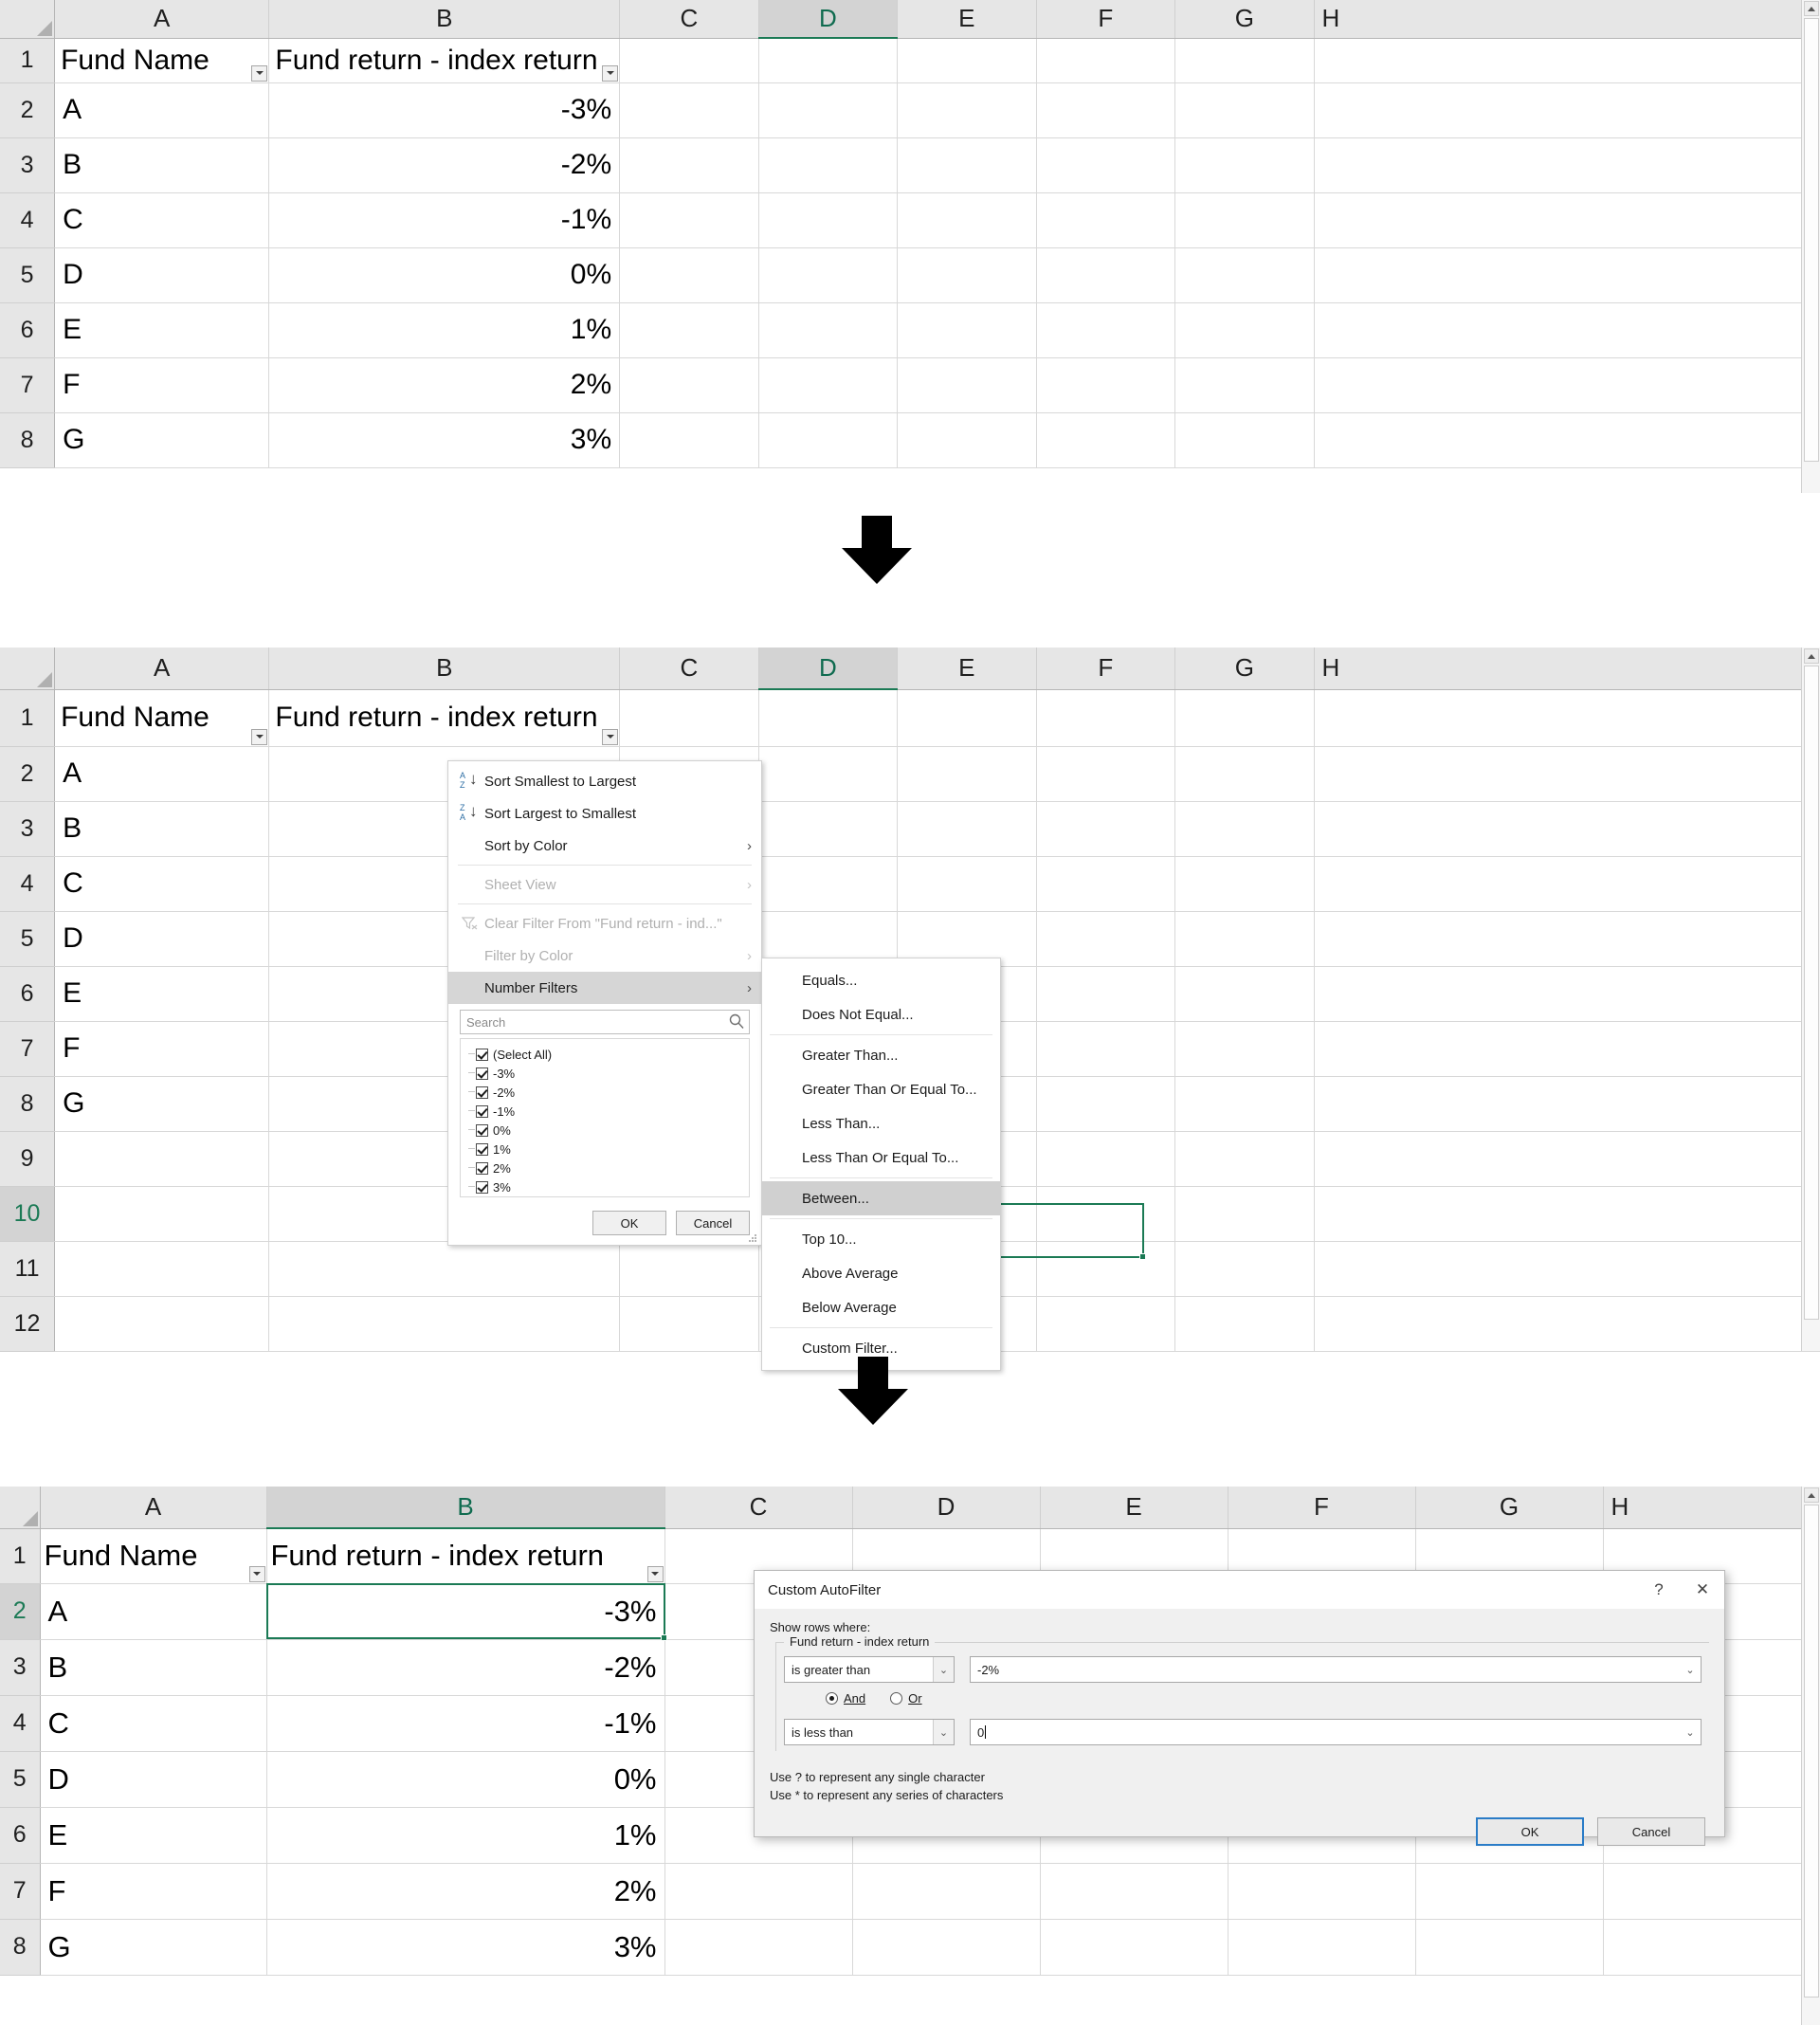 The height and width of the screenshot is (2025, 1820). I want to click on scrollbar-thumb, so click(1811, 1751).